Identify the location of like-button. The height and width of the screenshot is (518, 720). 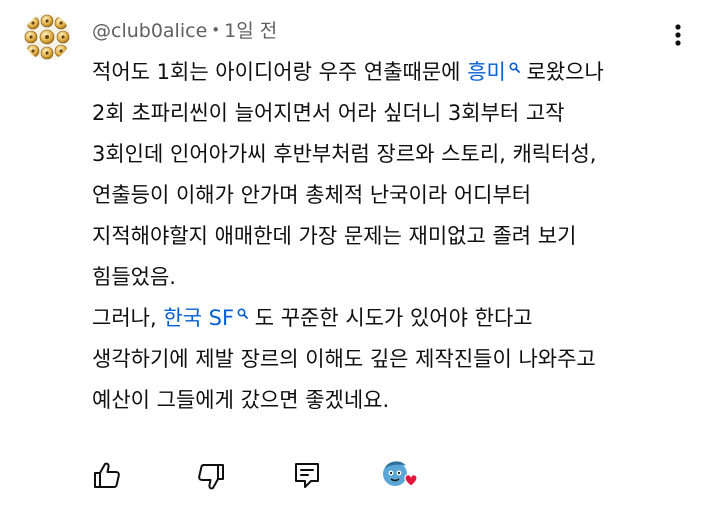
(107, 477).